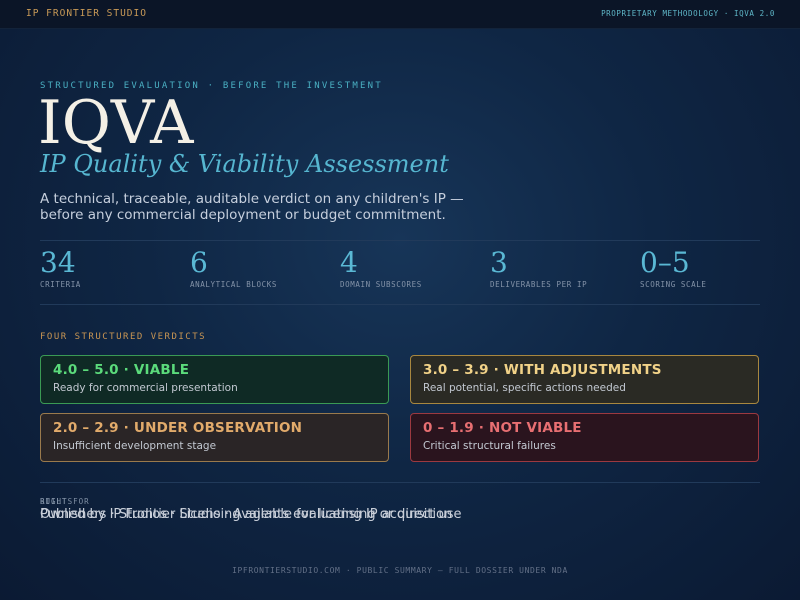  What do you see at coordinates (123, 337) in the screenshot?
I see `verdicts-heading: FOUR STRUCTURED VERDICTS` at bounding box center [123, 337].